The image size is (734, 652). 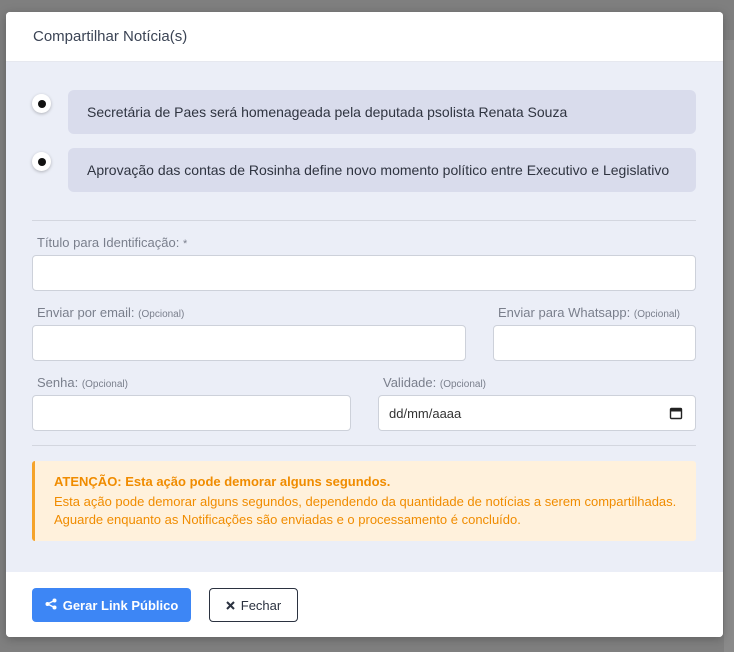 What do you see at coordinates (364, 604) in the screenshot?
I see `modal-footer: Gerar Link Público Fechar` at bounding box center [364, 604].